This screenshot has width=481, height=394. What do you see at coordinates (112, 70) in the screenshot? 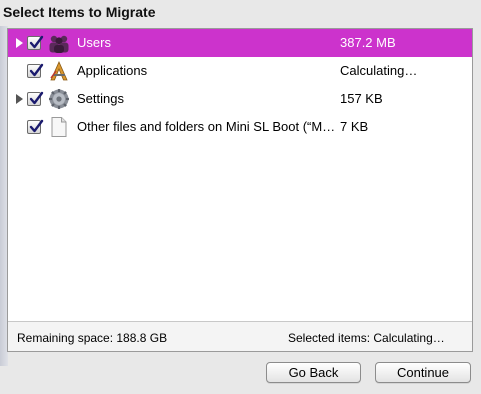
I see `item-label: Applications` at bounding box center [112, 70].